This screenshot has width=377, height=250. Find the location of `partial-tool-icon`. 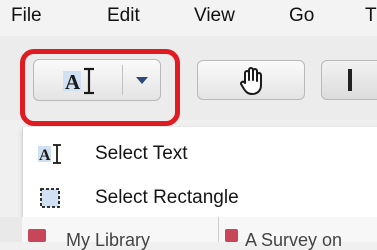

partial-tool-icon is located at coordinates (350, 80).